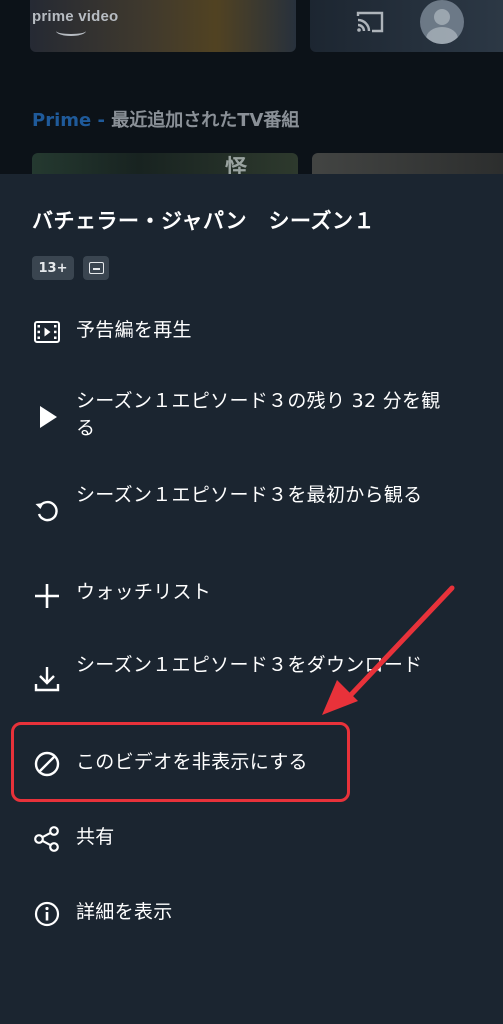 This screenshot has height=1024, width=503. I want to click on hero-banner-thumbnail-secondary, so click(406, 26).